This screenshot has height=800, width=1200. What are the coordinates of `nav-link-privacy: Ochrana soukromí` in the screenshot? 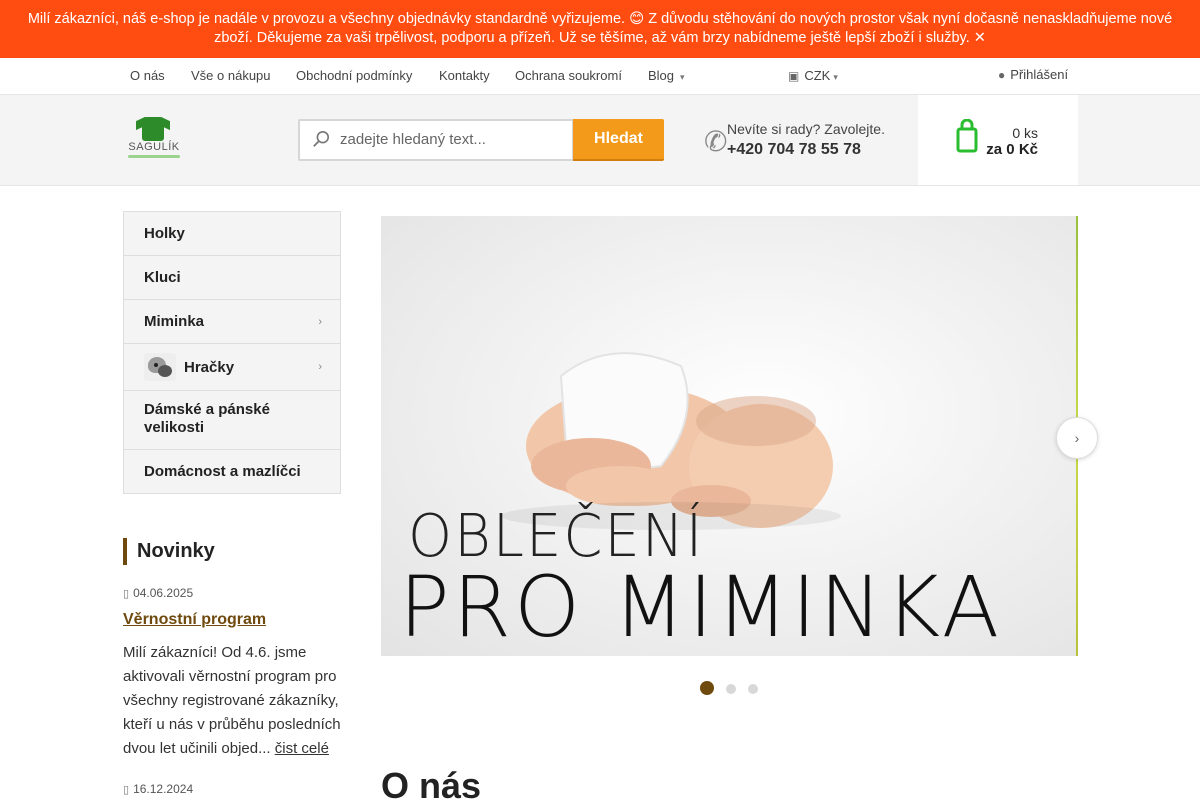 It's located at (568, 75).